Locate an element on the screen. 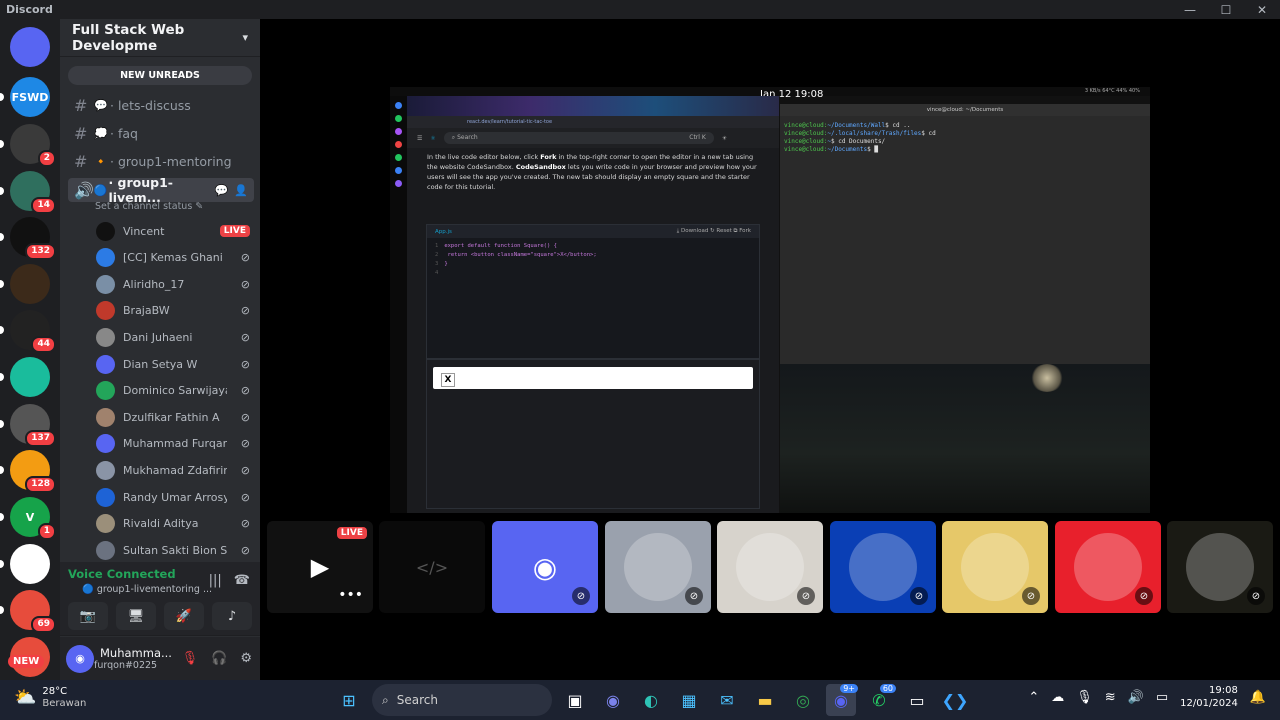 This screenshot has width=1280, height=720. voice-member: Randy Umar Arrosy... ⊘ is located at coordinates (173, 497).